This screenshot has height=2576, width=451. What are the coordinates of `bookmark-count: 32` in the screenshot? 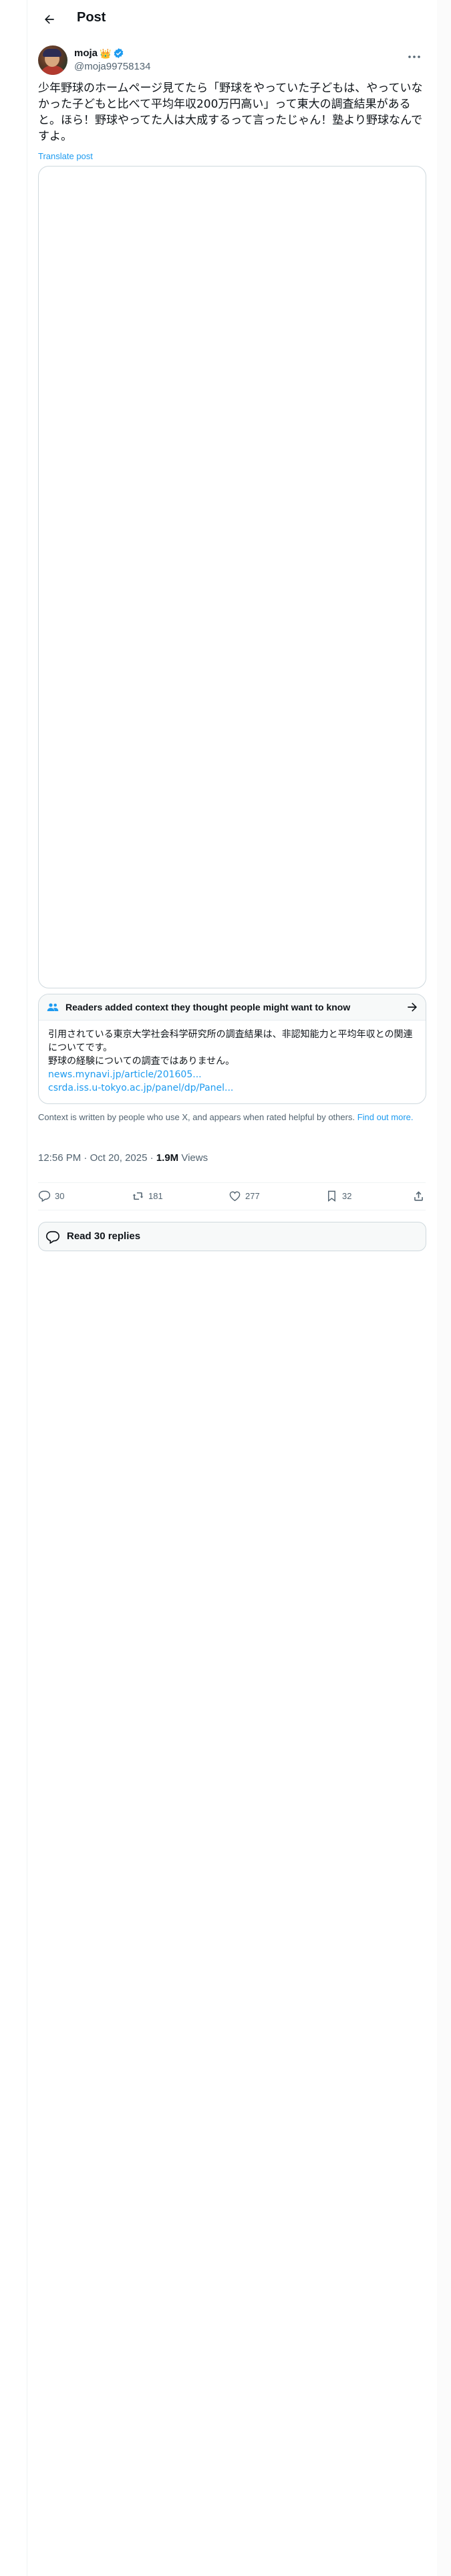 It's located at (347, 1196).